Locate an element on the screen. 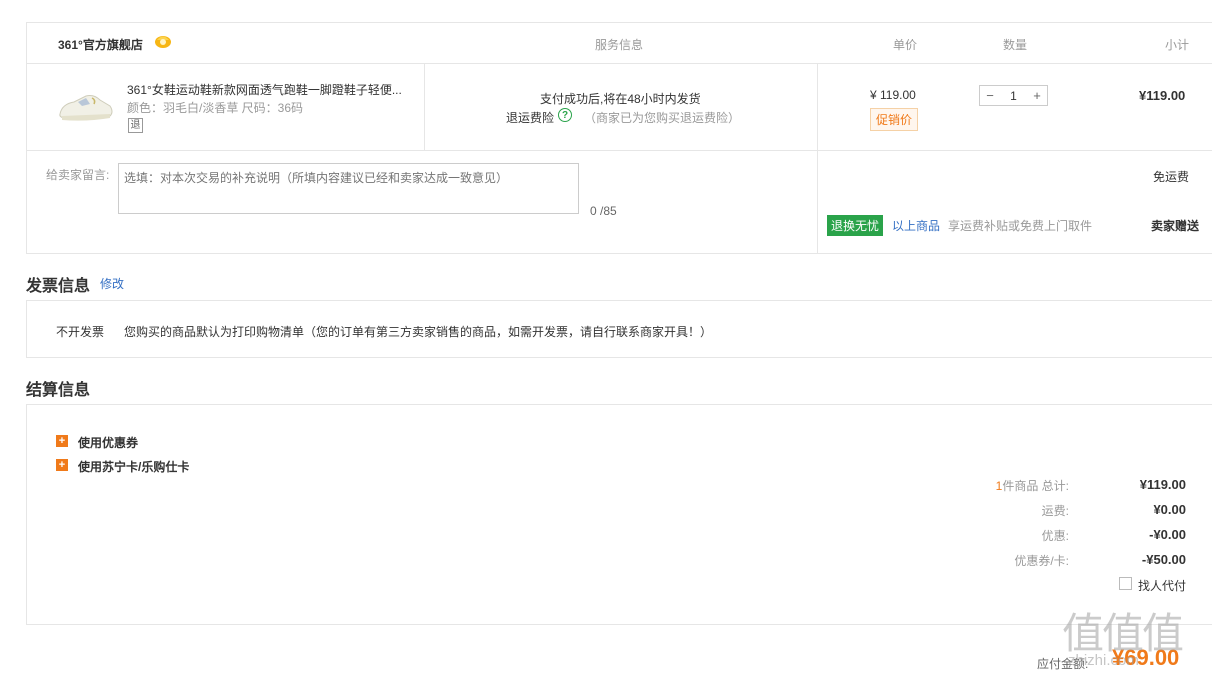 This screenshot has width=1212, height=682. product-thumbnail is located at coordinates (86, 105).